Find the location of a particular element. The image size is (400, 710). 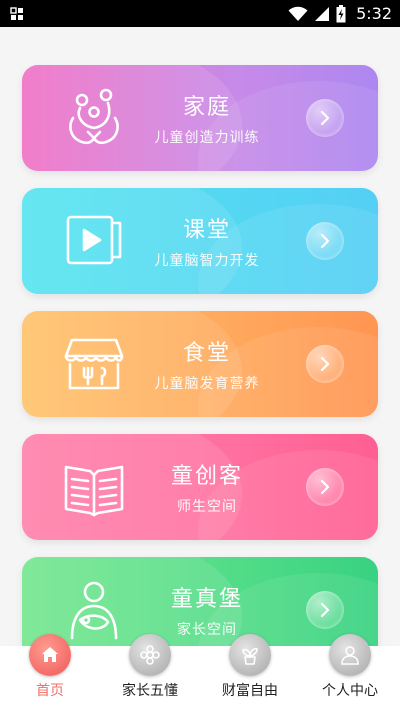

card-text: 课堂 儿童脑智力开发 is located at coordinates (207, 241).